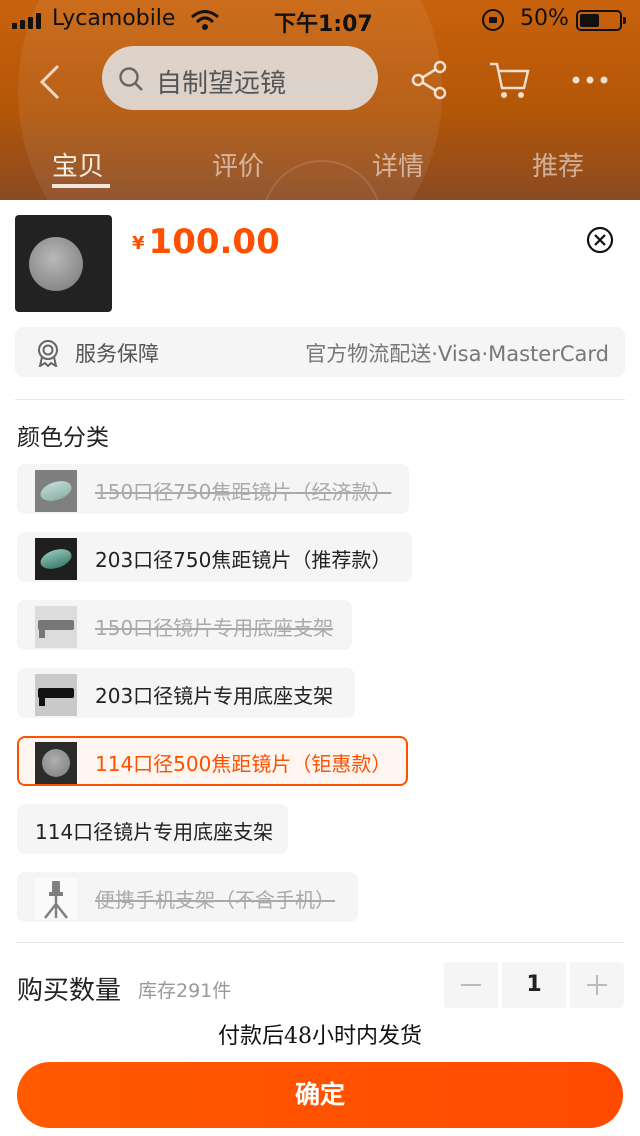 The width and height of the screenshot is (640, 1136). I want to click on tab-recommend: 推荐, so click(558, 164).